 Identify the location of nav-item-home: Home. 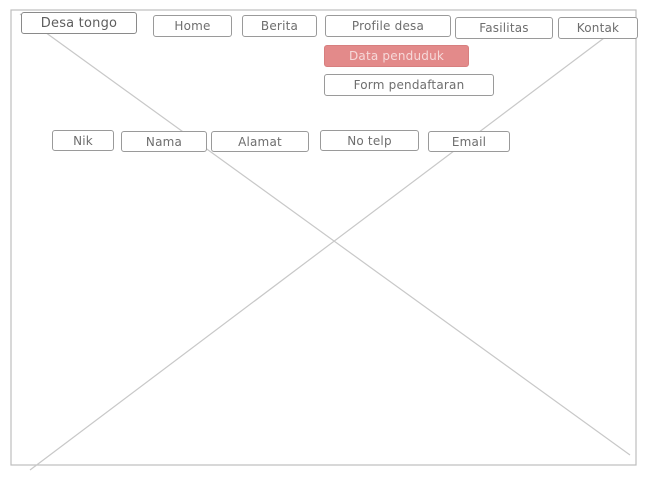
(192, 26).